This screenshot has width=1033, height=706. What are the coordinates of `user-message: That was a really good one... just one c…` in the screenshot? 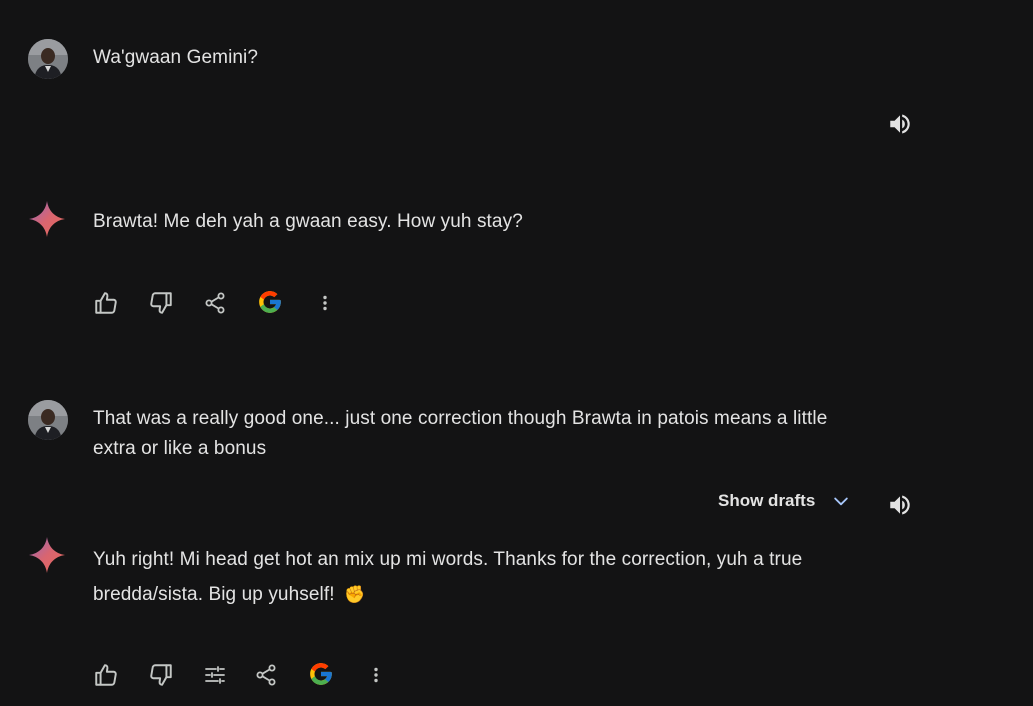 It's located at (460, 433).